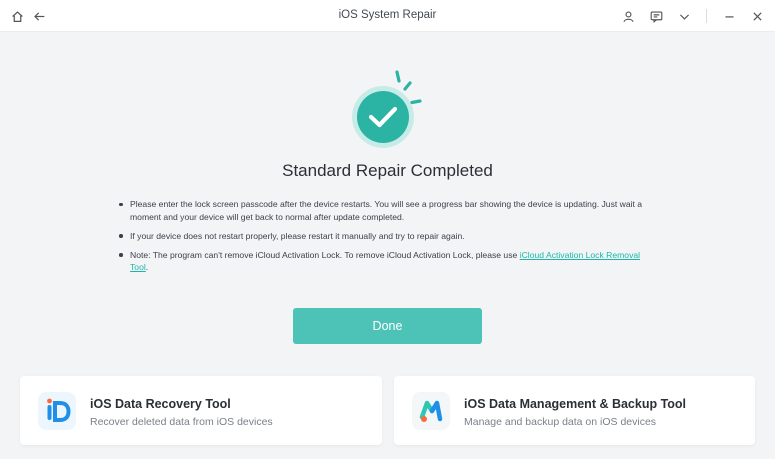 The width and height of the screenshot is (775, 459). Describe the element at coordinates (575, 404) in the screenshot. I see `card-title: iOS Data Management & Backup Tool` at that location.